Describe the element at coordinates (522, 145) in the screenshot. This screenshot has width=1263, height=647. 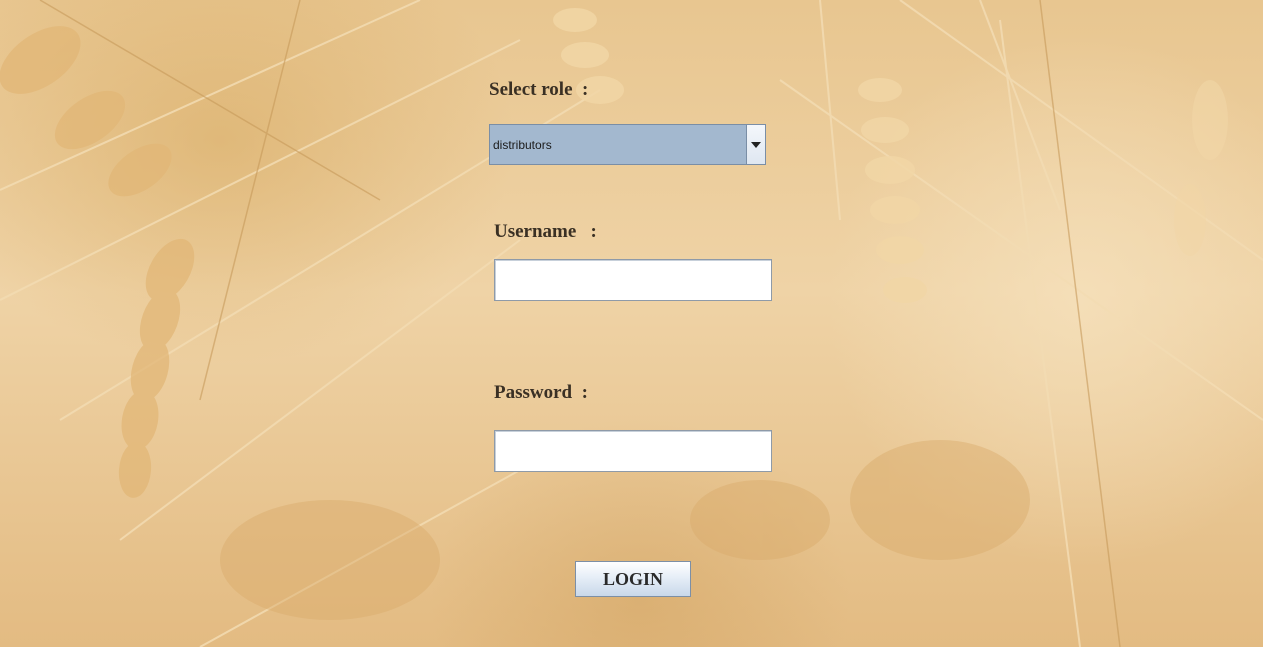
I see `role-dropdown-value: distributors` at that location.